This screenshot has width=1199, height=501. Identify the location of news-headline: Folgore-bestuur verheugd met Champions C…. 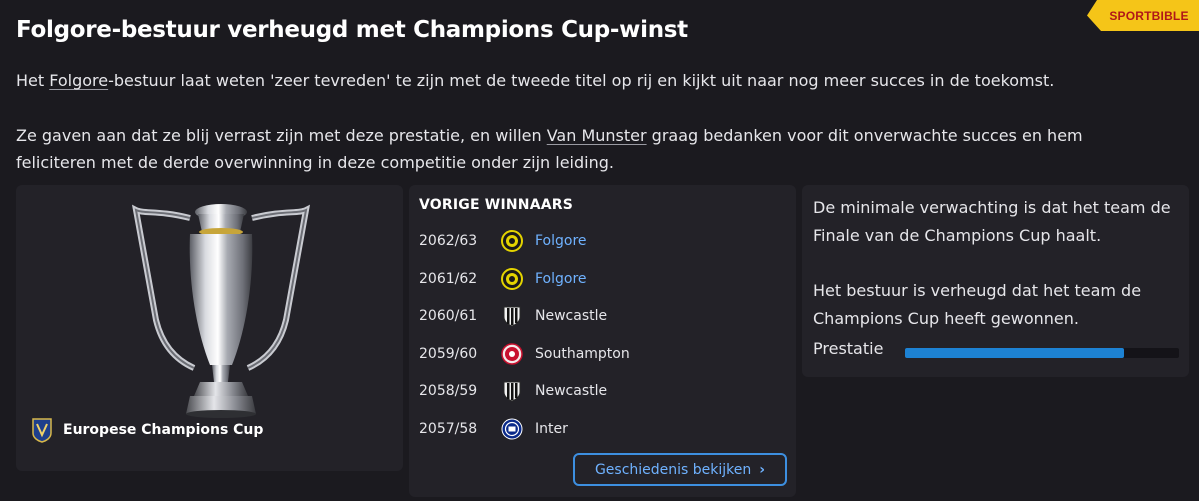
(352, 30).